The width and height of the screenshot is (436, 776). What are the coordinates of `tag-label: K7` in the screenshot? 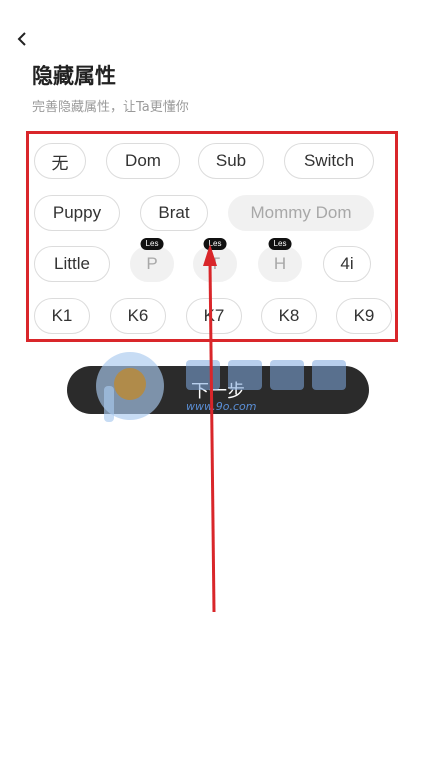 It's located at (214, 315).